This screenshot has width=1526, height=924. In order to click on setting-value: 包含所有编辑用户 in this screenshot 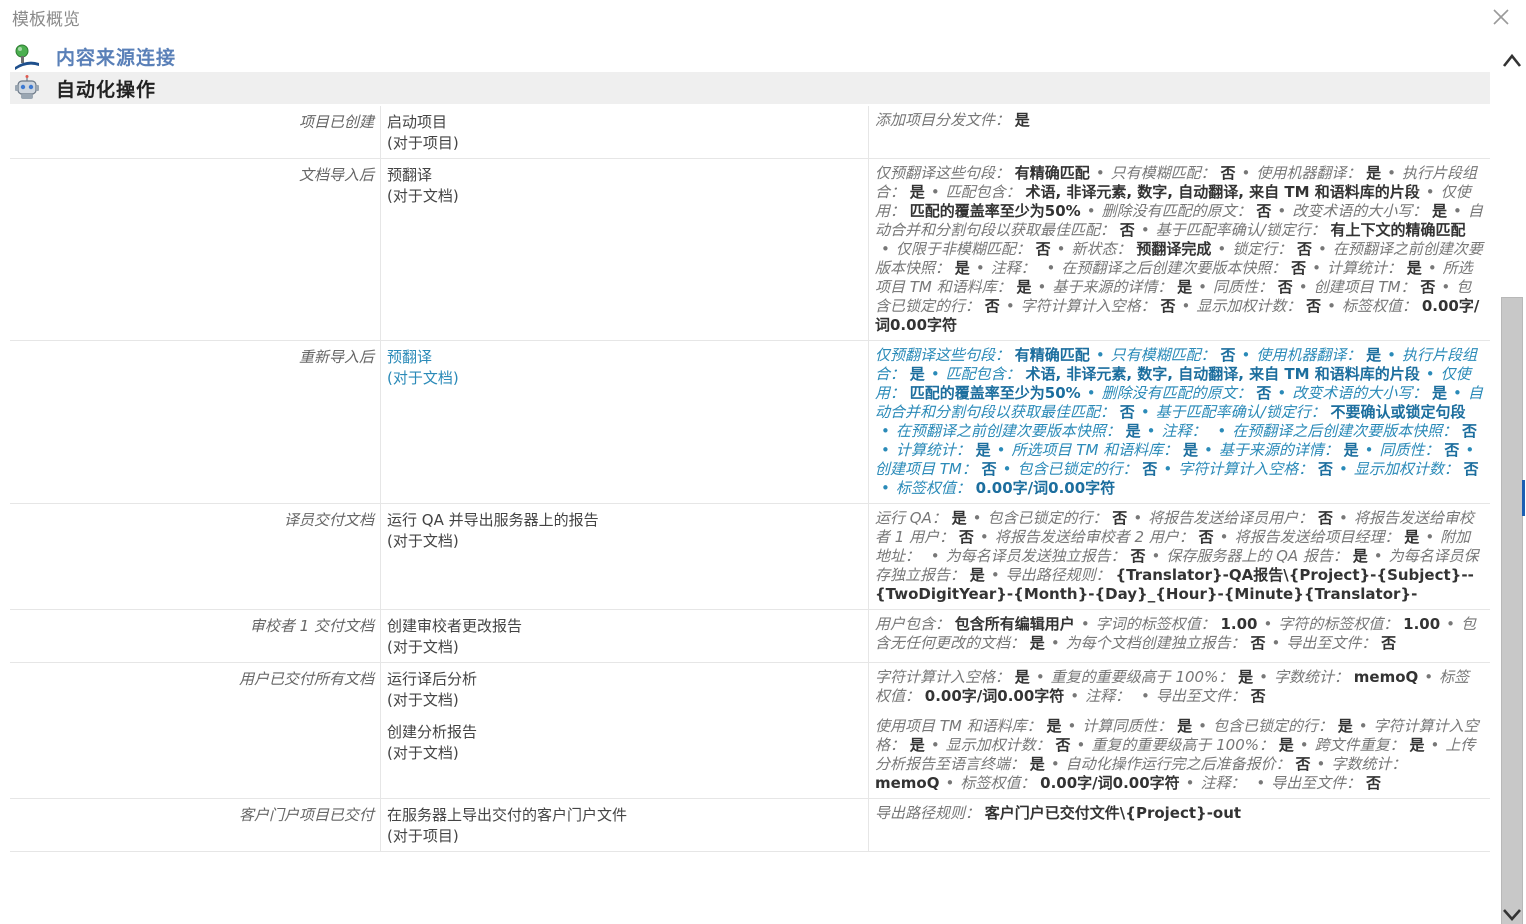, I will do `click(1014, 624)`.